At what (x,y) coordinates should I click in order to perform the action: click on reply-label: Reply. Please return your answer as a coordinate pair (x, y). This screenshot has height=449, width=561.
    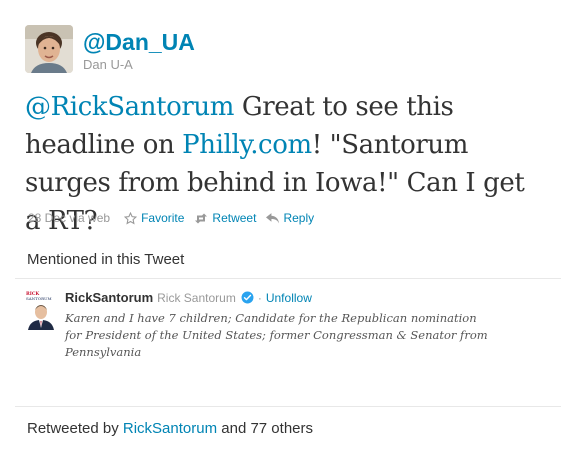
    Looking at the image, I should click on (299, 218).